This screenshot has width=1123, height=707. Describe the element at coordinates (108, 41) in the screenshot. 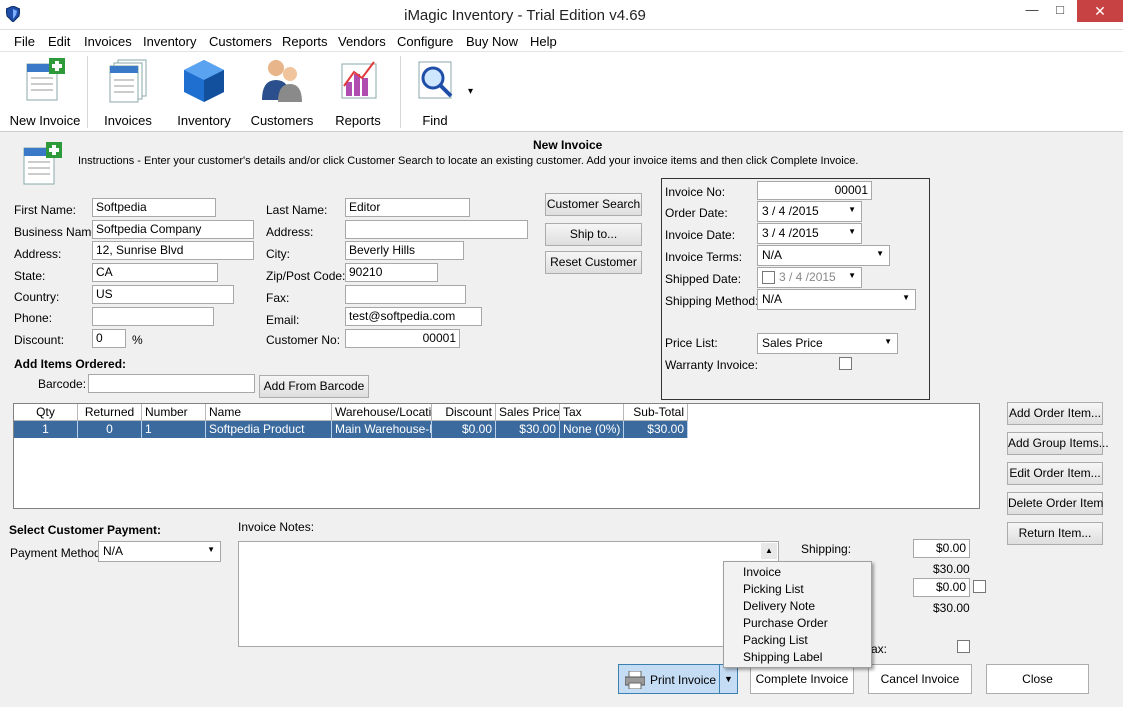

I see `menu-invoices: Invoices` at that location.